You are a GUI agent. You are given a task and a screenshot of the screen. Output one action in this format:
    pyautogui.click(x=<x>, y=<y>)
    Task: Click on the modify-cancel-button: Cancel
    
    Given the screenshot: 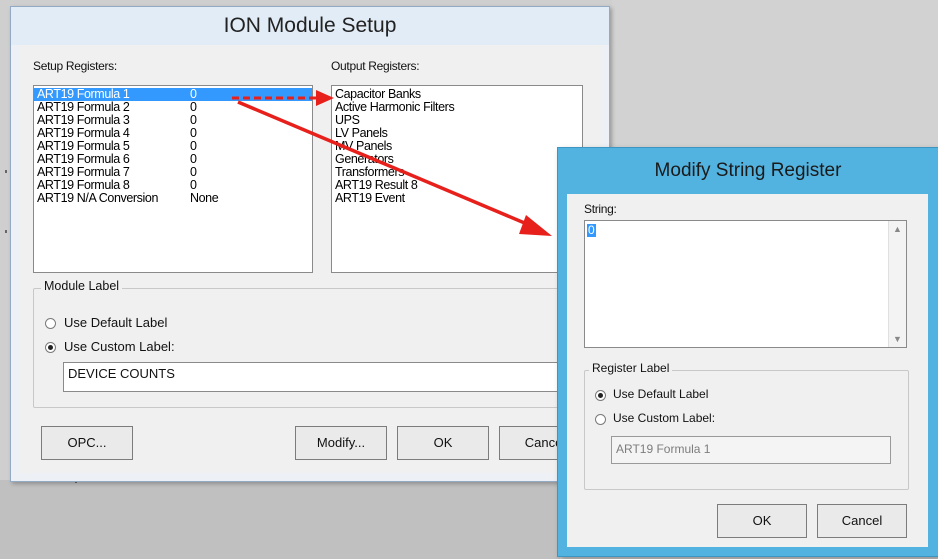 What is the action you would take?
    pyautogui.click(x=862, y=521)
    